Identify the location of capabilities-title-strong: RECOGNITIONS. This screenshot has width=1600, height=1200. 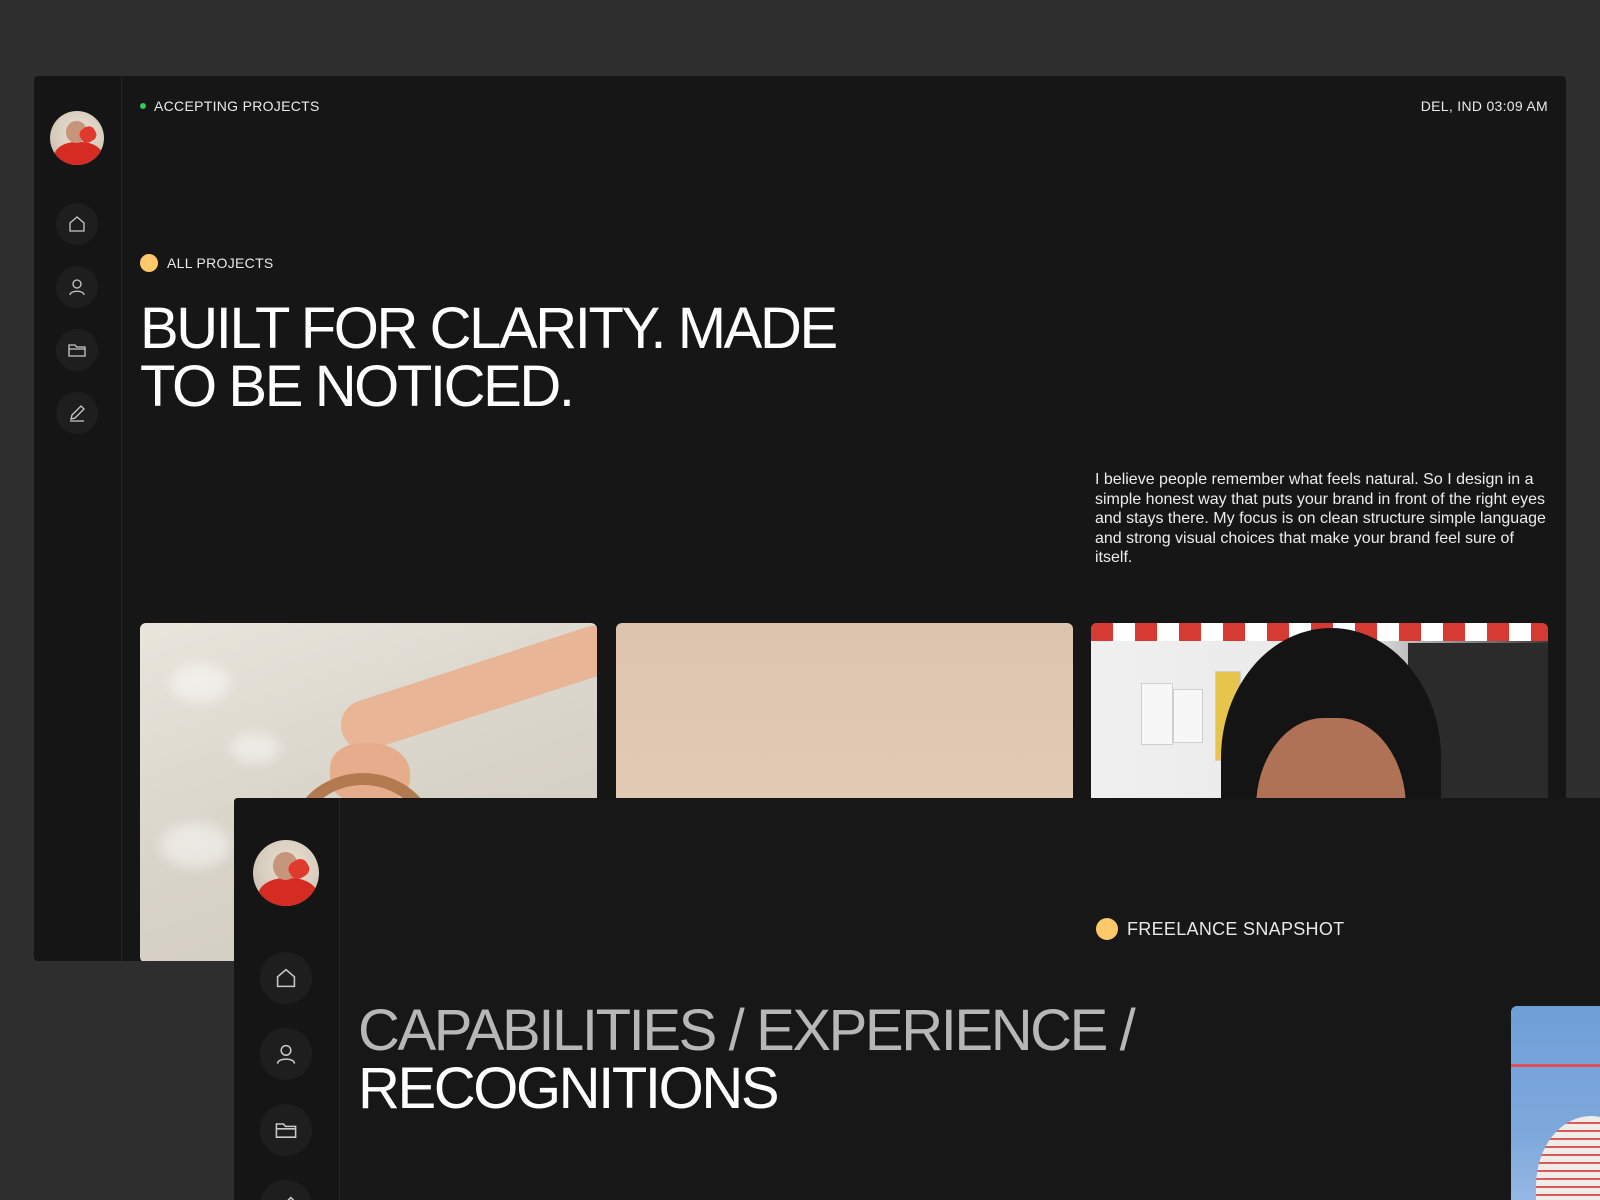
(569, 1088).